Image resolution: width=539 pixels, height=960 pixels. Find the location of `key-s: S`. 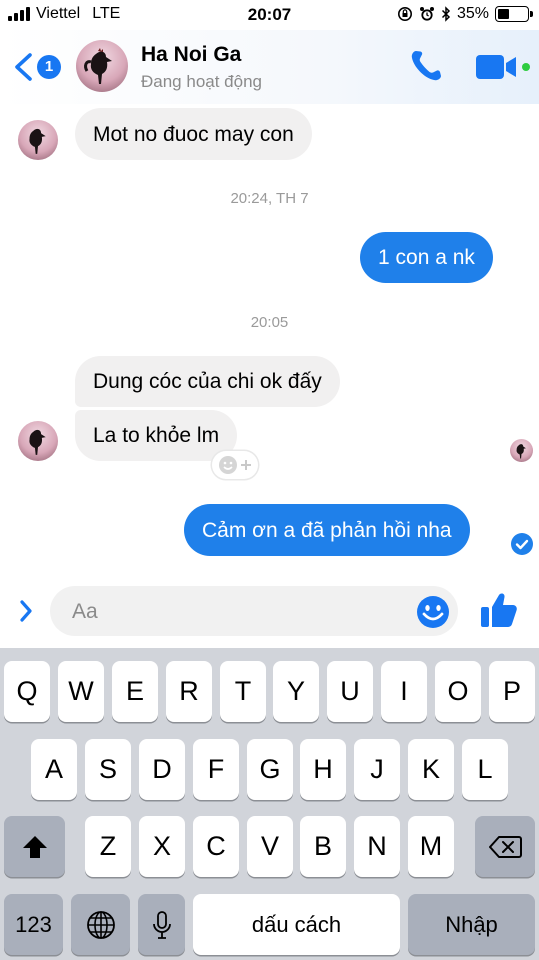

key-s: S is located at coordinates (108, 769).